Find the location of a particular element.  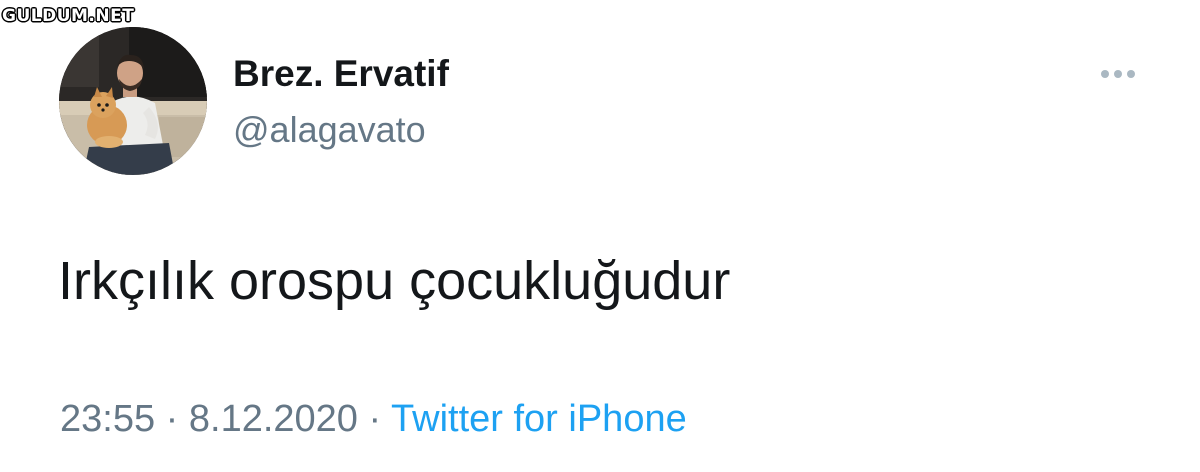

avatar-photo is located at coordinates (133, 101).